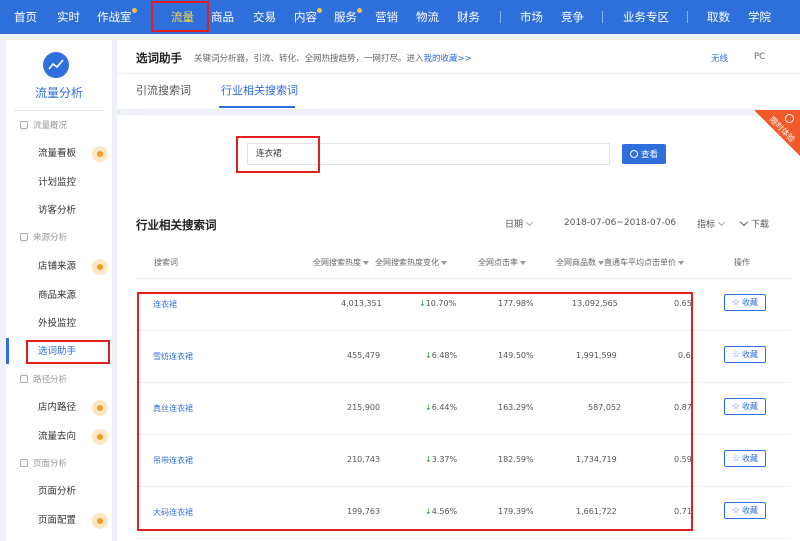 This screenshot has width=800, height=541. What do you see at coordinates (57, 267) in the screenshot?
I see `sidebar-item-shop-source: 店铺来源` at bounding box center [57, 267].